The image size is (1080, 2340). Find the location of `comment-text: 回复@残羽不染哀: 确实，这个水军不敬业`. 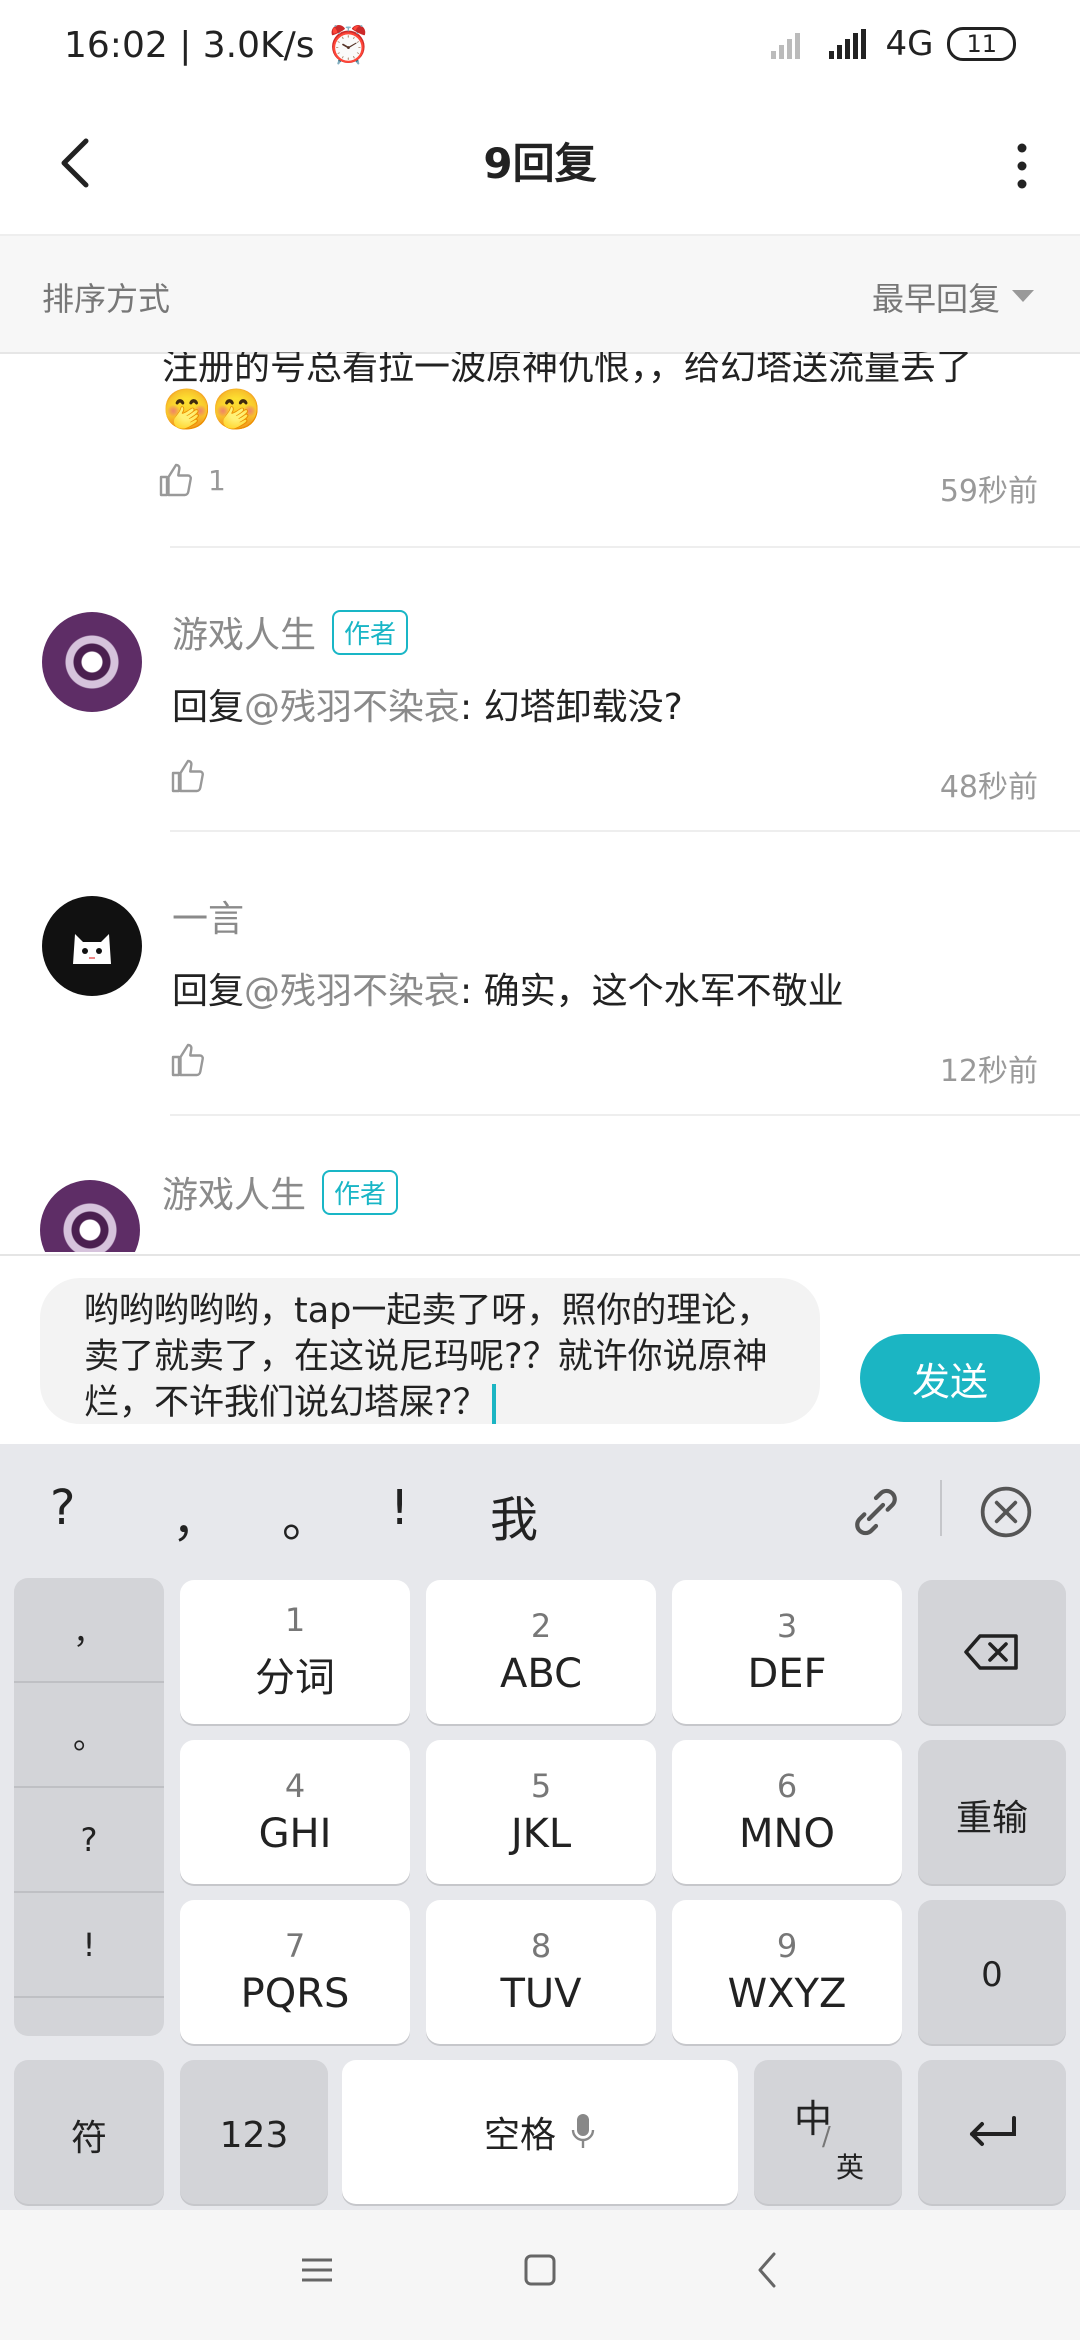

comment-text: 回复@残羽不染哀: 确实，这个水军不敬业 is located at coordinates (508, 988).